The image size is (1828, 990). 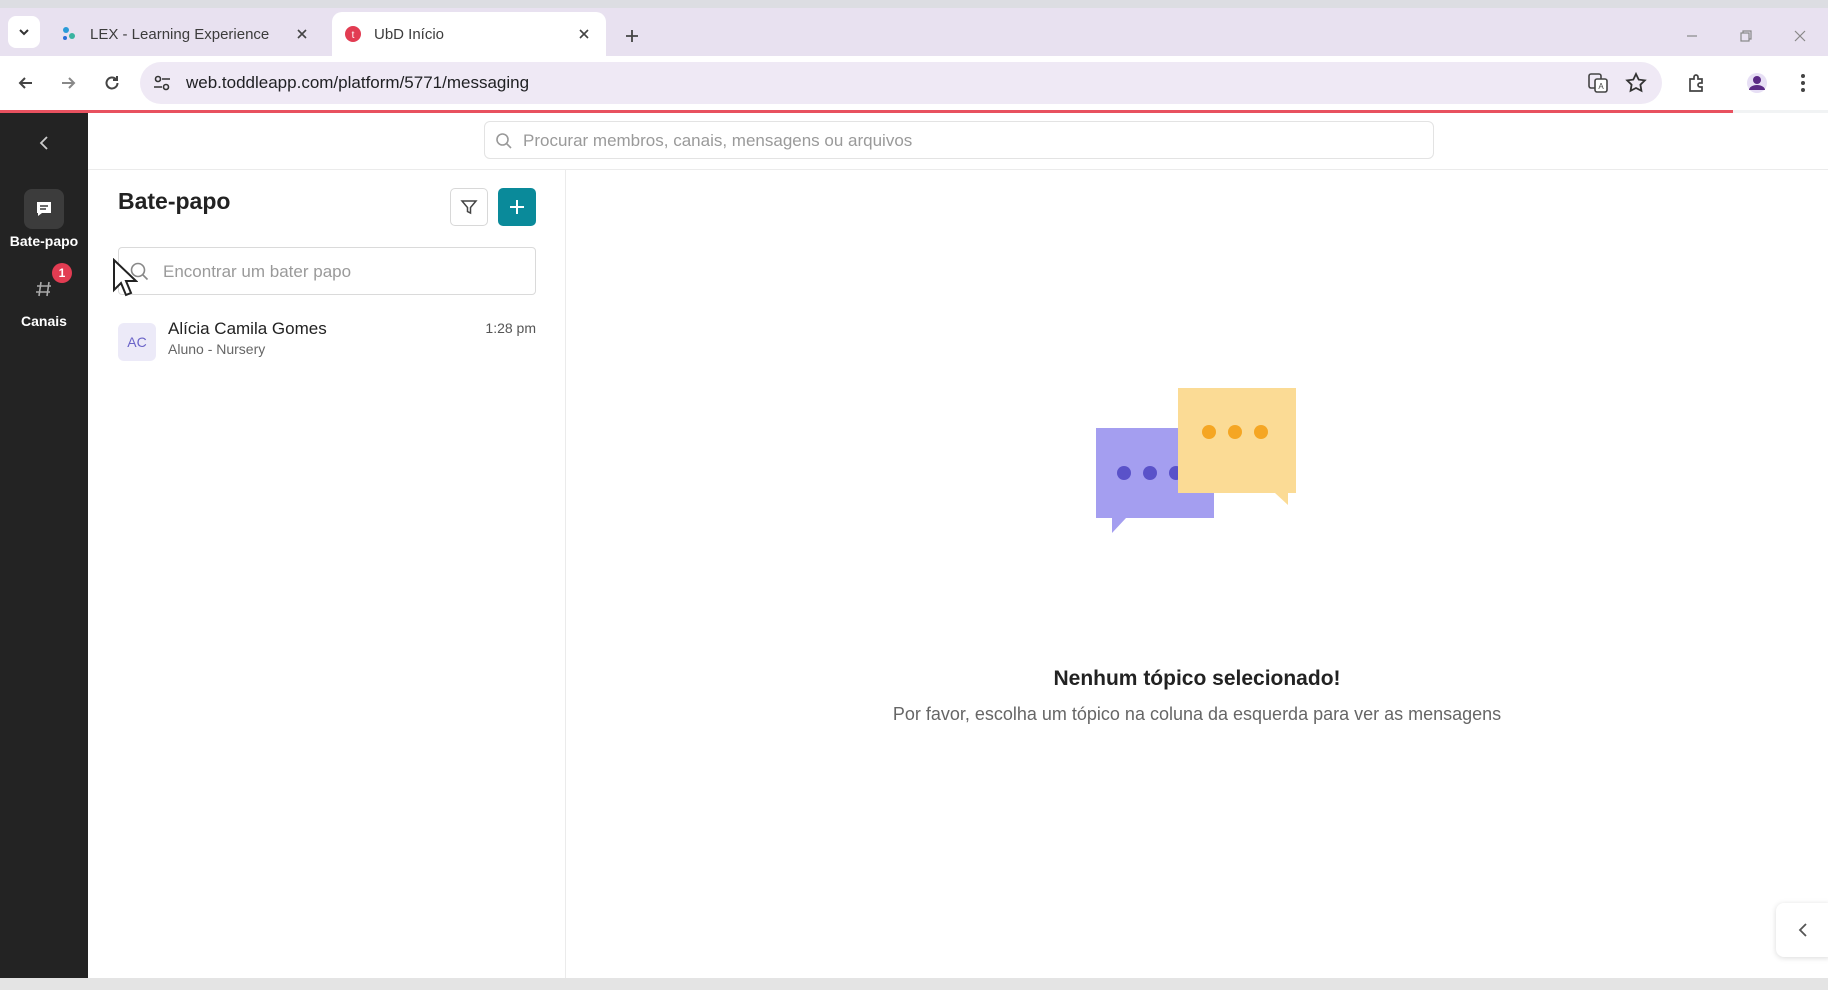 I want to click on chat-bubbles-illustration, so click(x=1196, y=460).